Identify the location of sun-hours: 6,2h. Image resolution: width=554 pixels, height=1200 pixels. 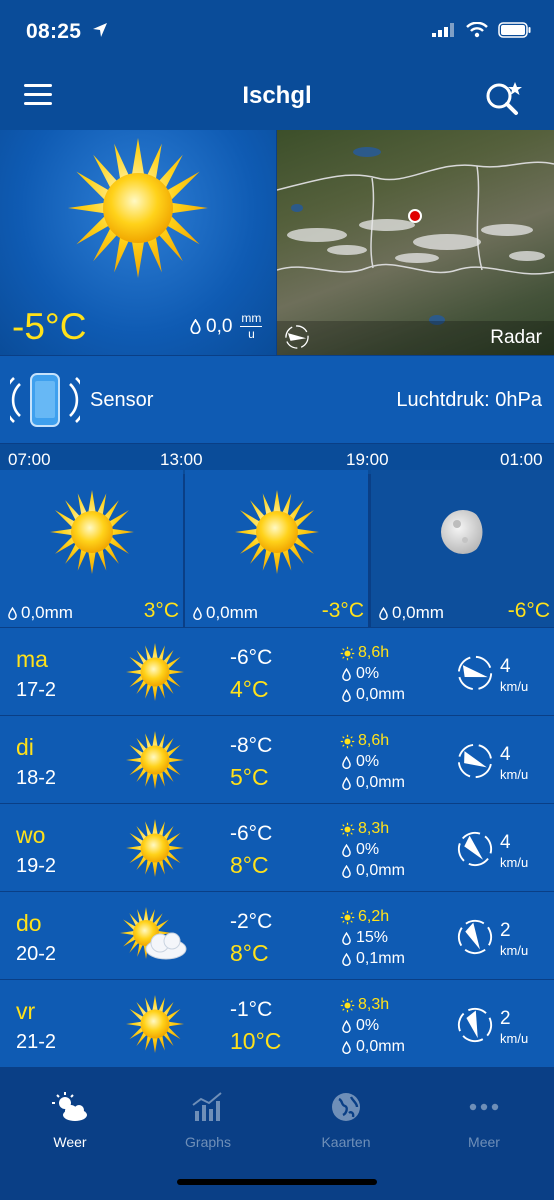
(364, 917).